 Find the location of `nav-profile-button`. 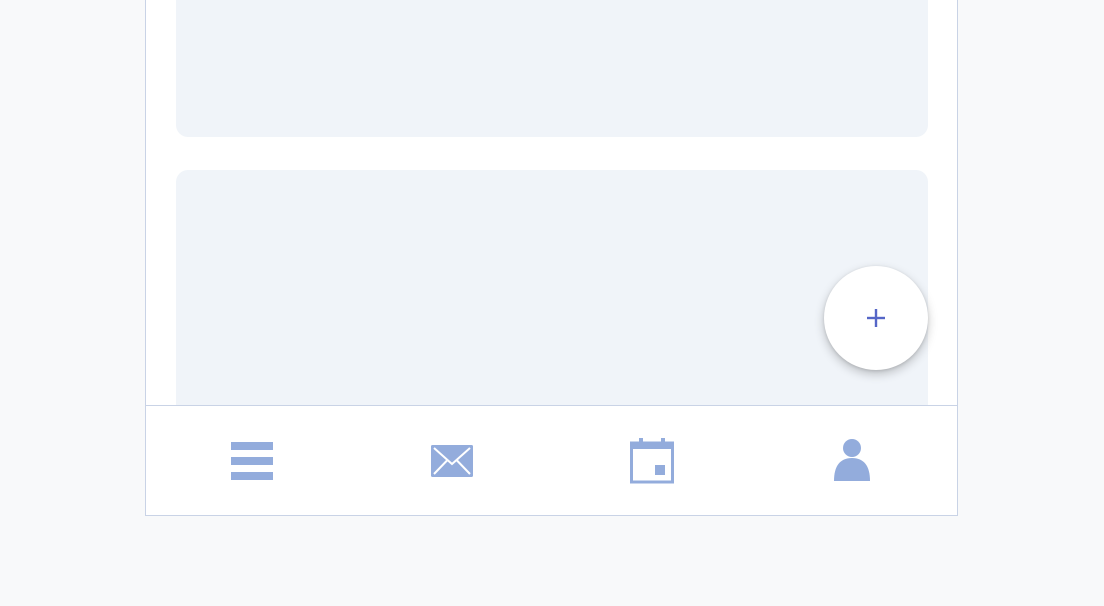

nav-profile-button is located at coordinates (852, 460).